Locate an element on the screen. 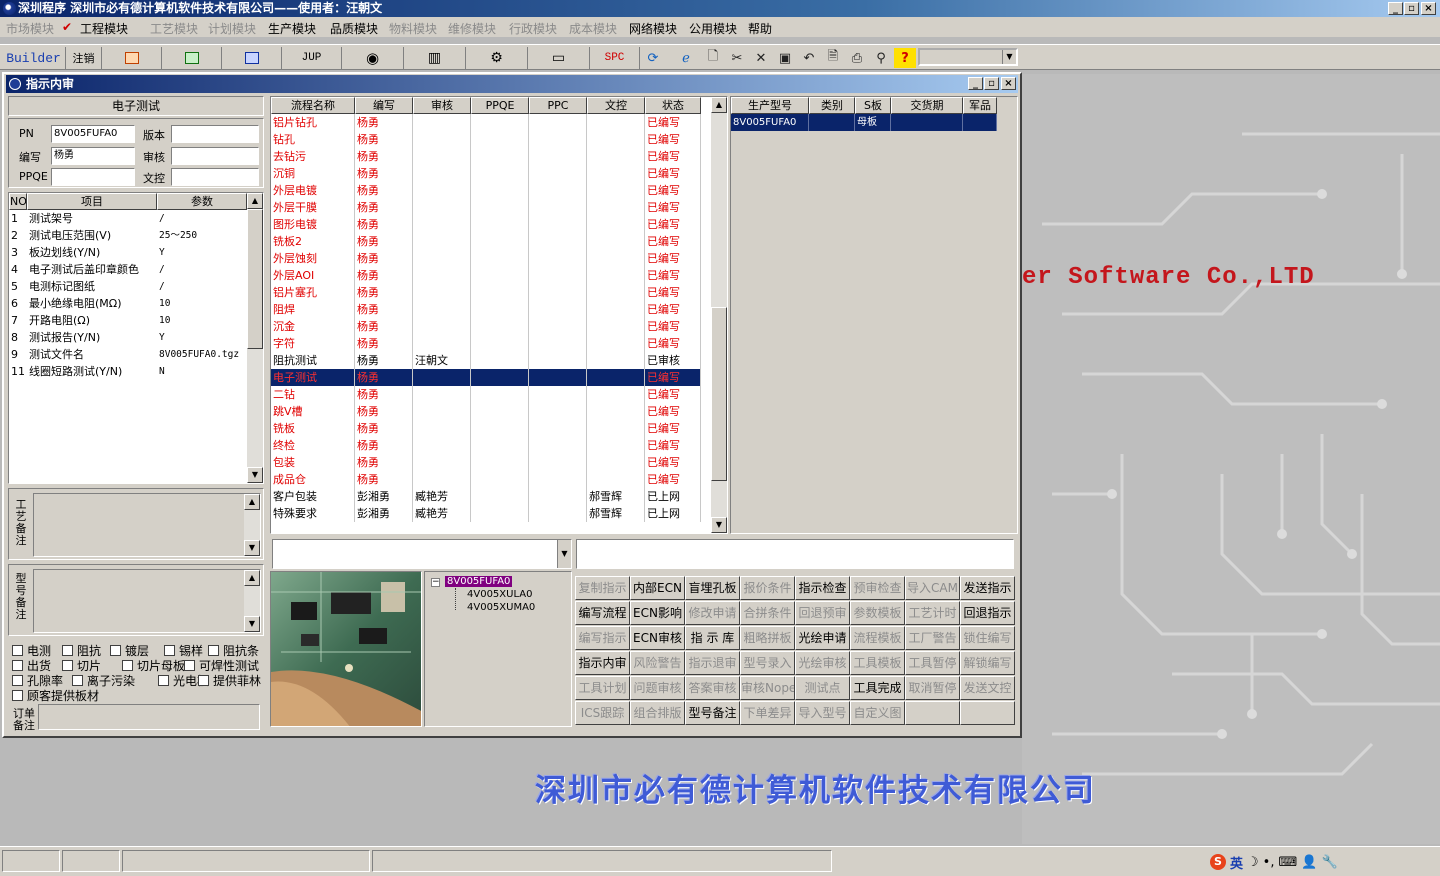 The image size is (1440, 876). window-maximize-button: ▫ is located at coordinates (991, 83).